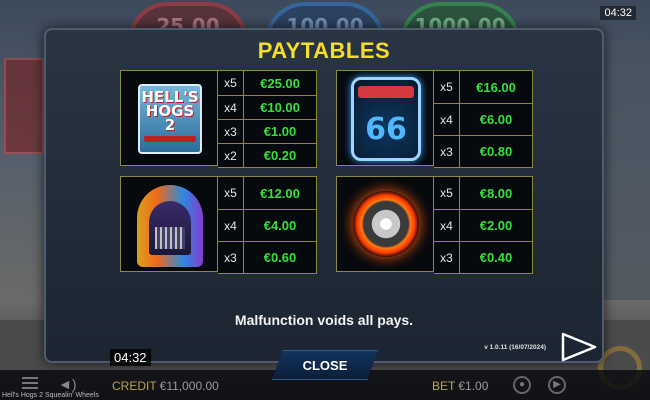 The width and height of the screenshot is (650, 400). I want to click on pay-value: €10.00, so click(280, 107).